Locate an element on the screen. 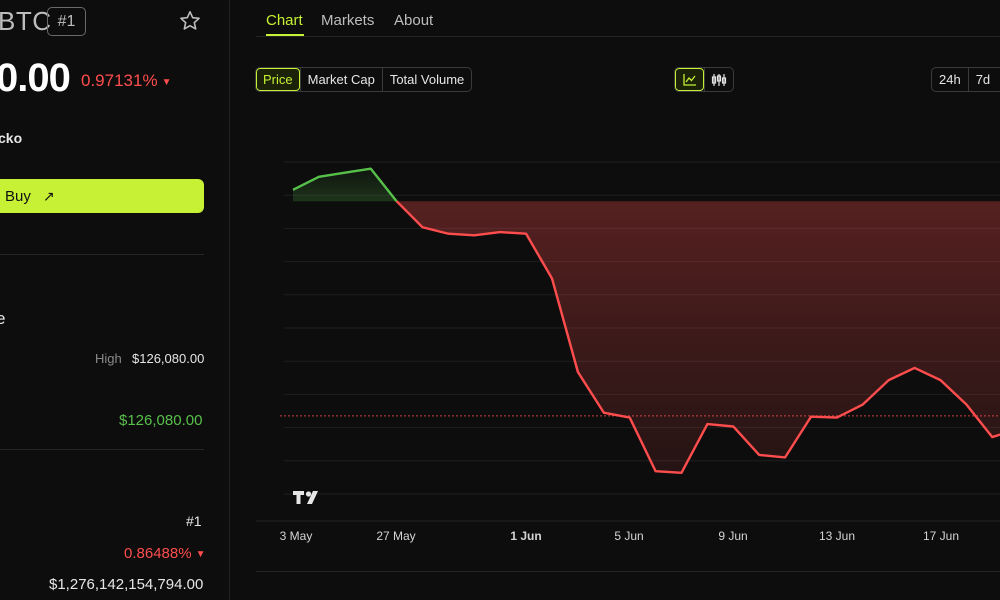 The height and width of the screenshot is (600, 1000). panel-separator is located at coordinates (229, 300).